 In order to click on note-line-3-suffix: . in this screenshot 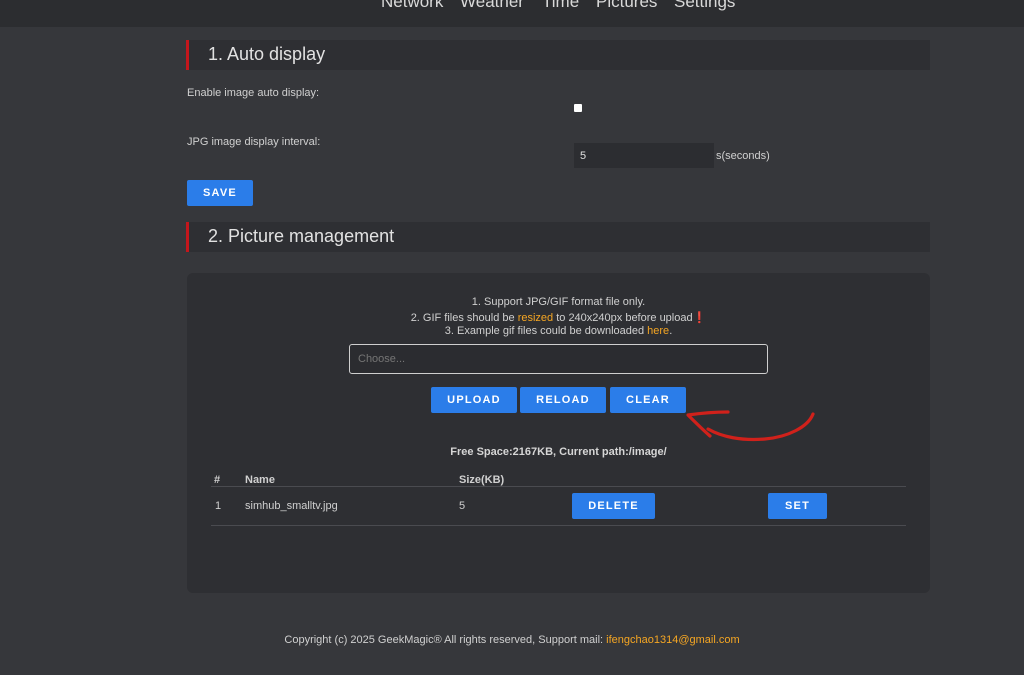, I will do `click(671, 331)`.